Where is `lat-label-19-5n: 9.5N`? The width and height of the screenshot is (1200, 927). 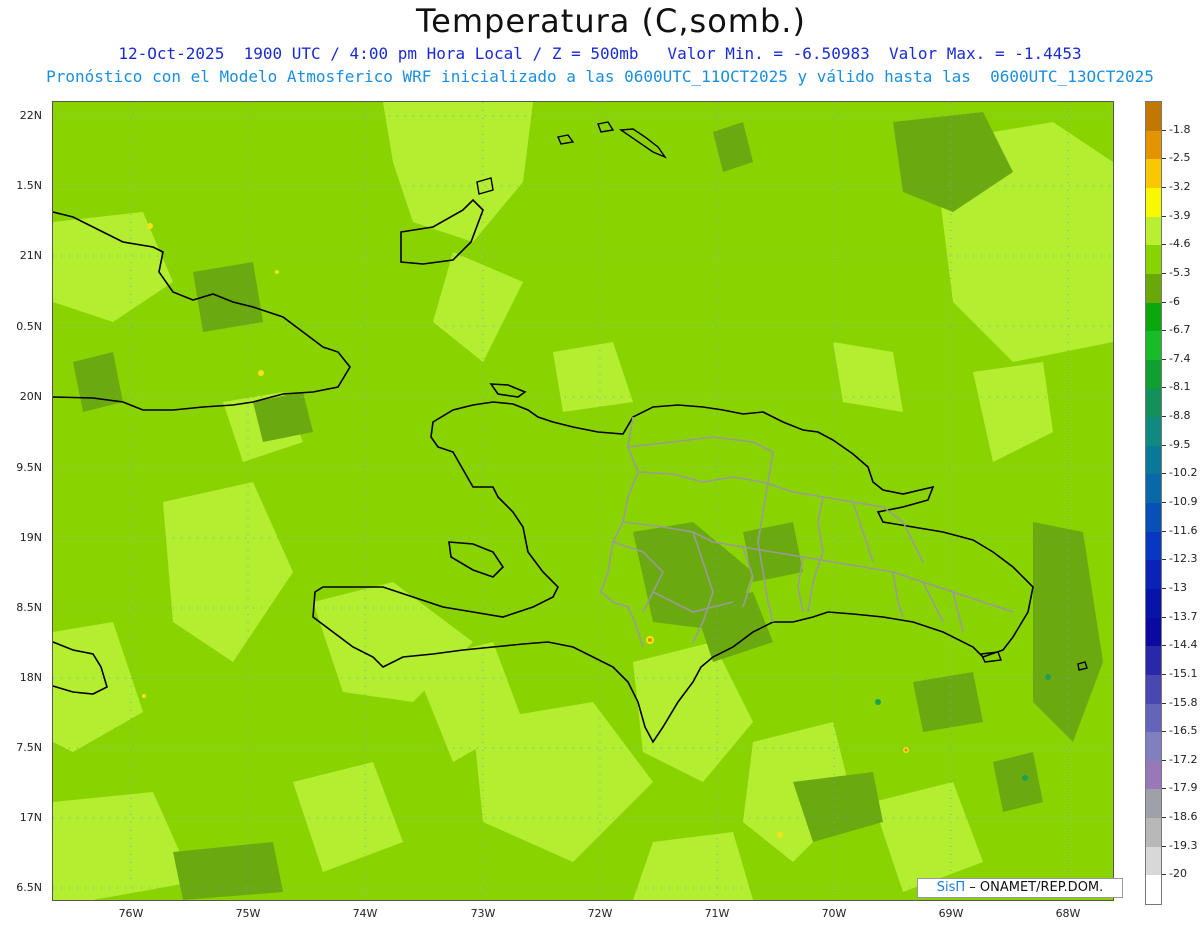
lat-label-19-5n: 9.5N is located at coordinates (29, 467).